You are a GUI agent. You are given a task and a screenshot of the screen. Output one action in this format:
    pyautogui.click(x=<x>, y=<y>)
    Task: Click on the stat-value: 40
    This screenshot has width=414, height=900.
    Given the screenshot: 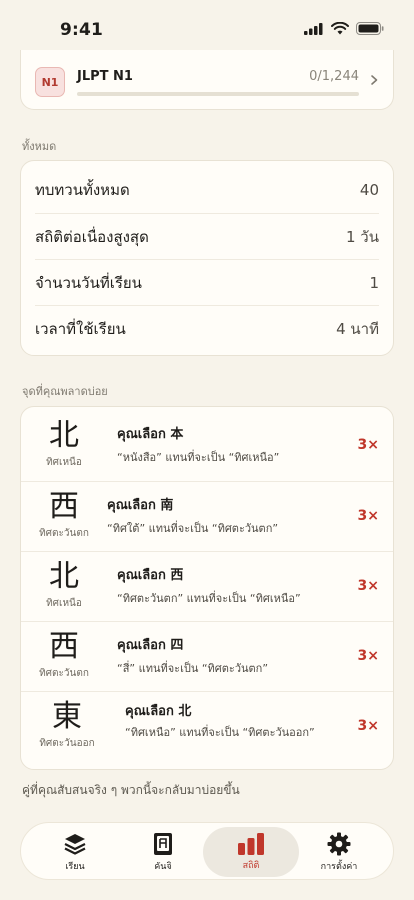 What is the action you would take?
    pyautogui.click(x=369, y=190)
    